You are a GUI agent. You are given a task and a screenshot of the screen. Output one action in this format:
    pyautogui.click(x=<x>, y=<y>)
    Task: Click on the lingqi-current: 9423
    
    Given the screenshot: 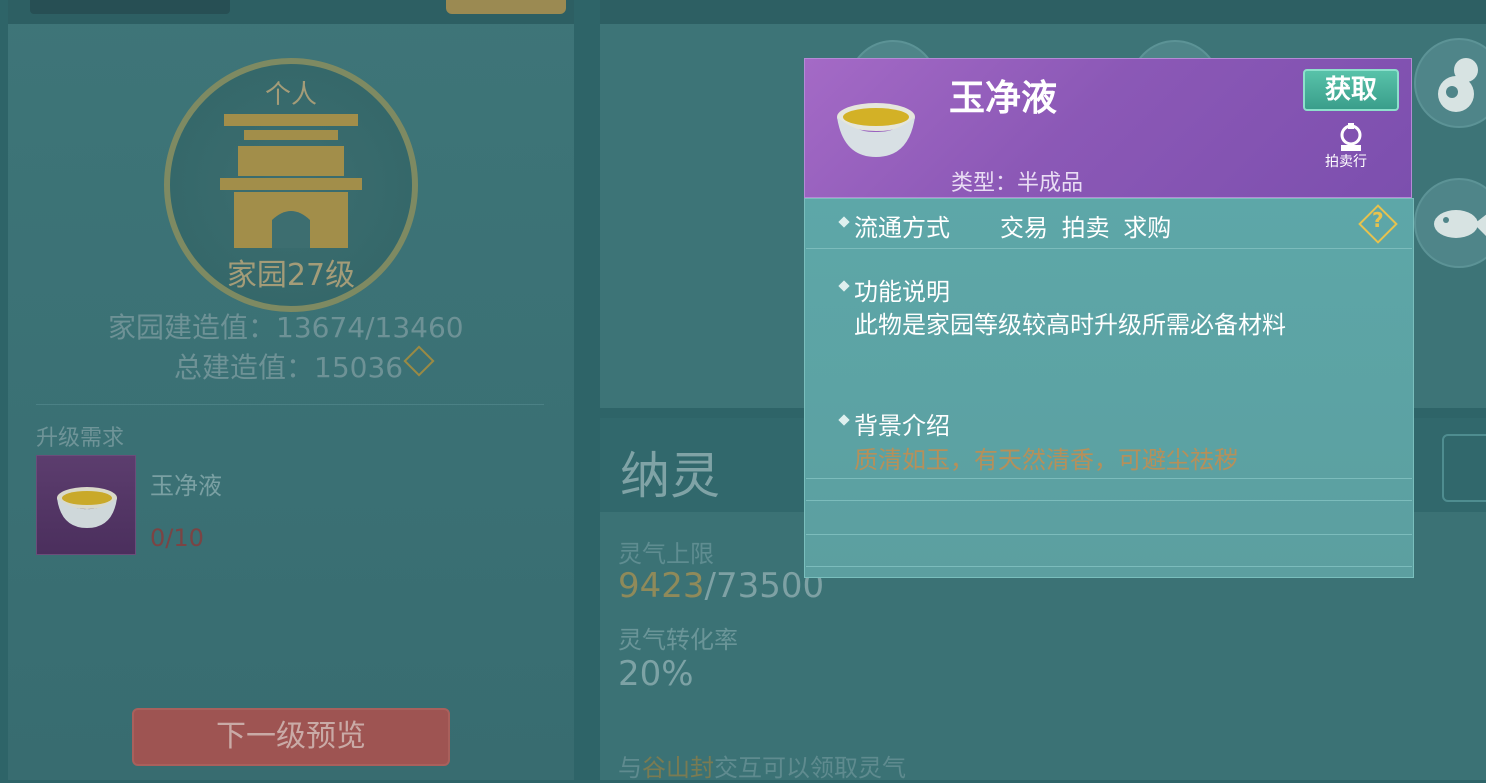 What is the action you would take?
    pyautogui.click(x=661, y=586)
    